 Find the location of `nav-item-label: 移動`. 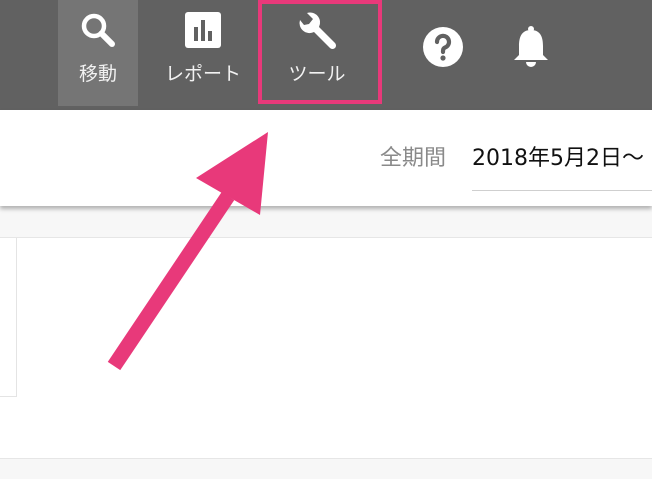

nav-item-label: 移動 is located at coordinates (97, 74).